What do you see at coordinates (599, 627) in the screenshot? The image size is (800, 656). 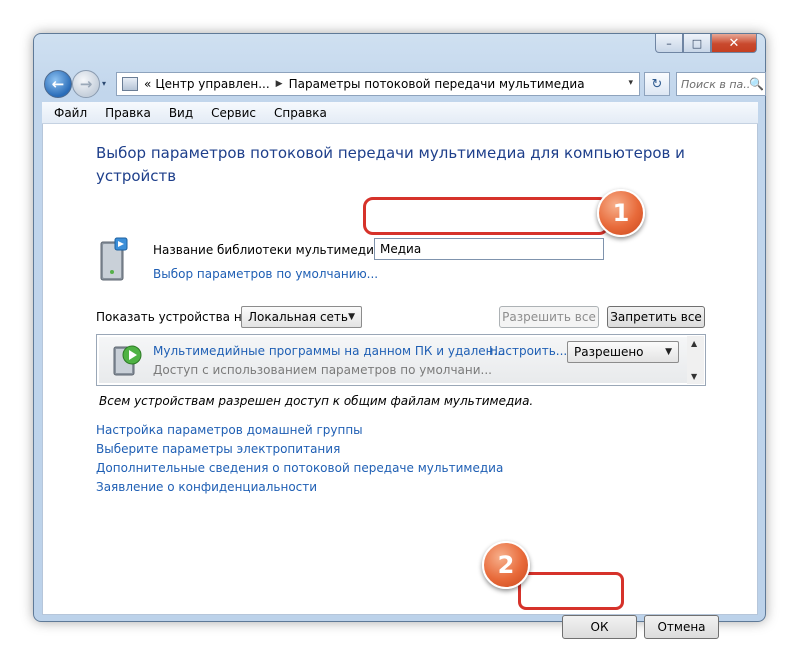 I see `ok-button: ОК` at bounding box center [599, 627].